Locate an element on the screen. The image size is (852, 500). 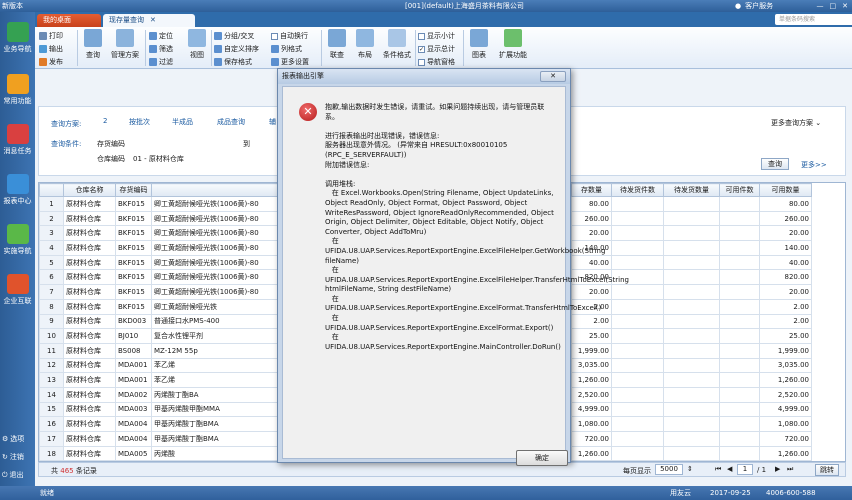
minimize-button: — is located at coordinates (820, 6).